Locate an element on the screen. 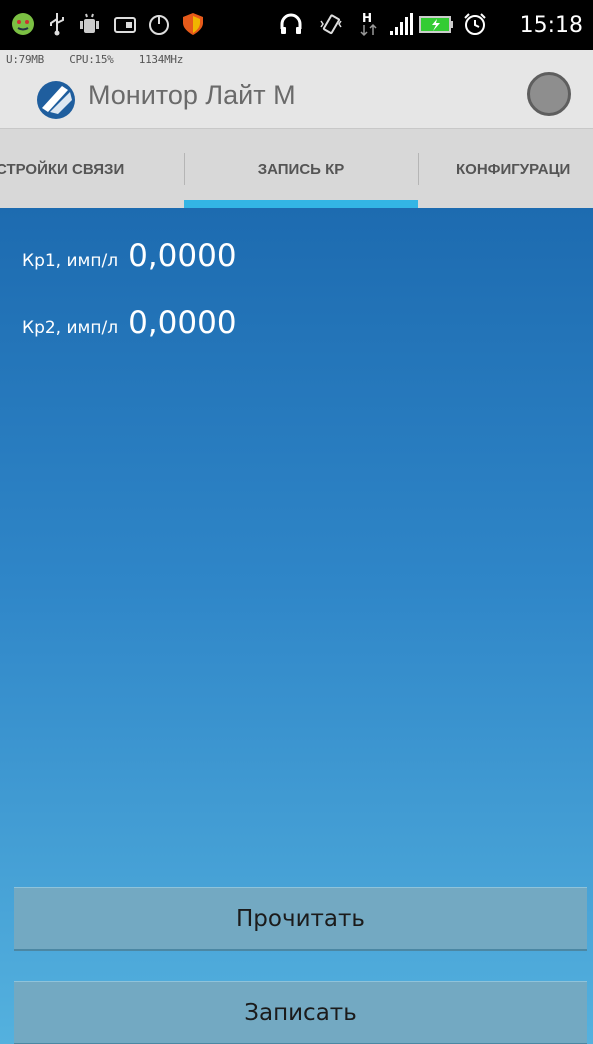 This screenshot has width=593, height=1044. network-h-icon: H is located at coordinates (368, 24).